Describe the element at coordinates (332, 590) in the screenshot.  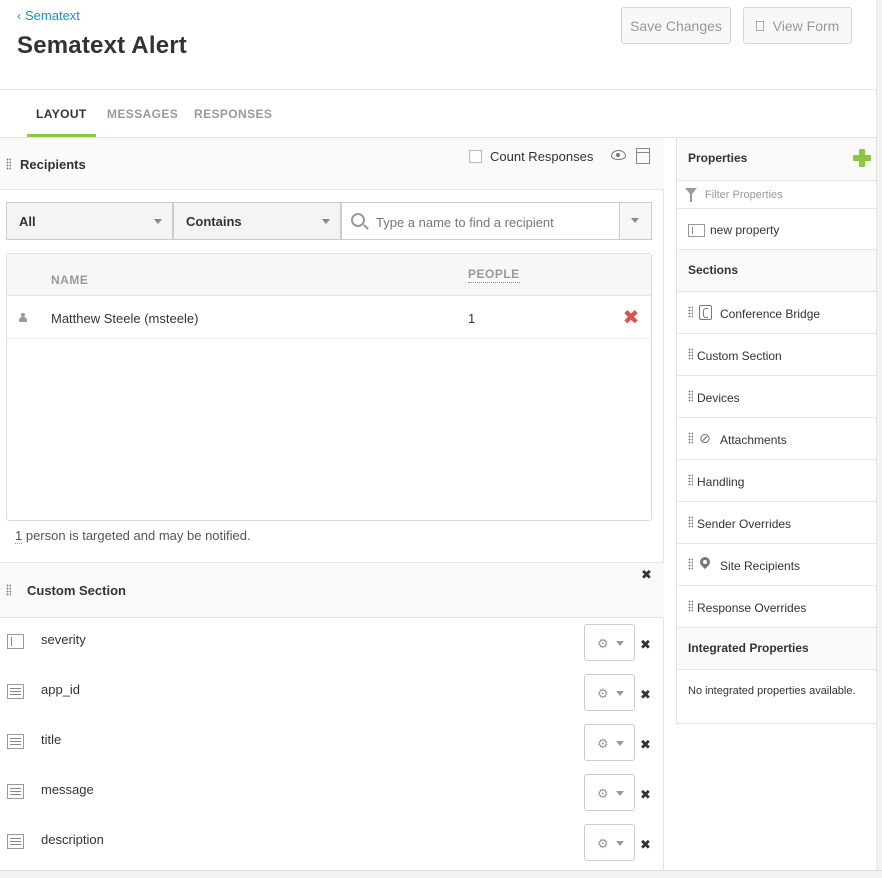
I see `custom-section-header: Custom Section ✖` at that location.